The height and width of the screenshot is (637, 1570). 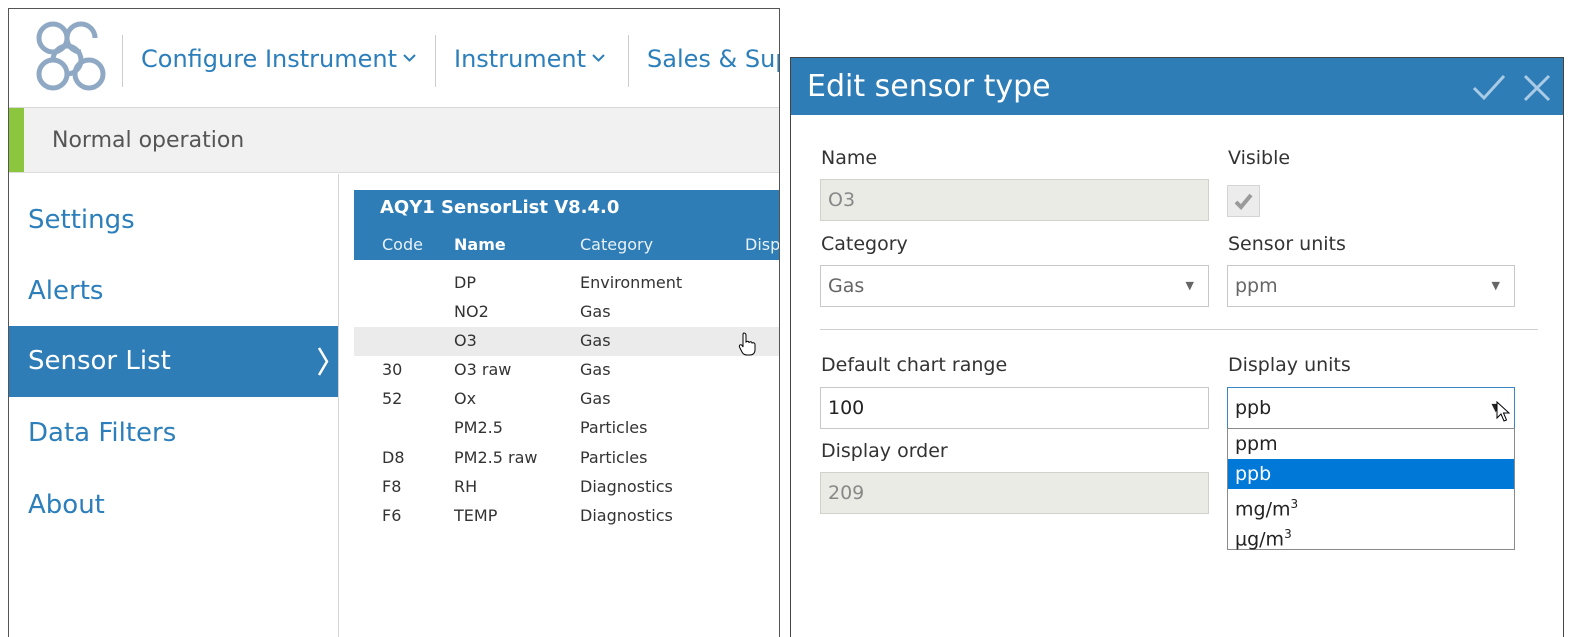 What do you see at coordinates (402, 244) in the screenshot?
I see `column-header-code: Code` at bounding box center [402, 244].